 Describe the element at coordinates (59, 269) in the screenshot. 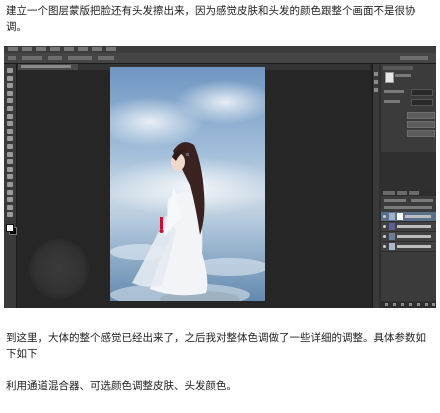

I see `soft-brush-cursor` at that location.